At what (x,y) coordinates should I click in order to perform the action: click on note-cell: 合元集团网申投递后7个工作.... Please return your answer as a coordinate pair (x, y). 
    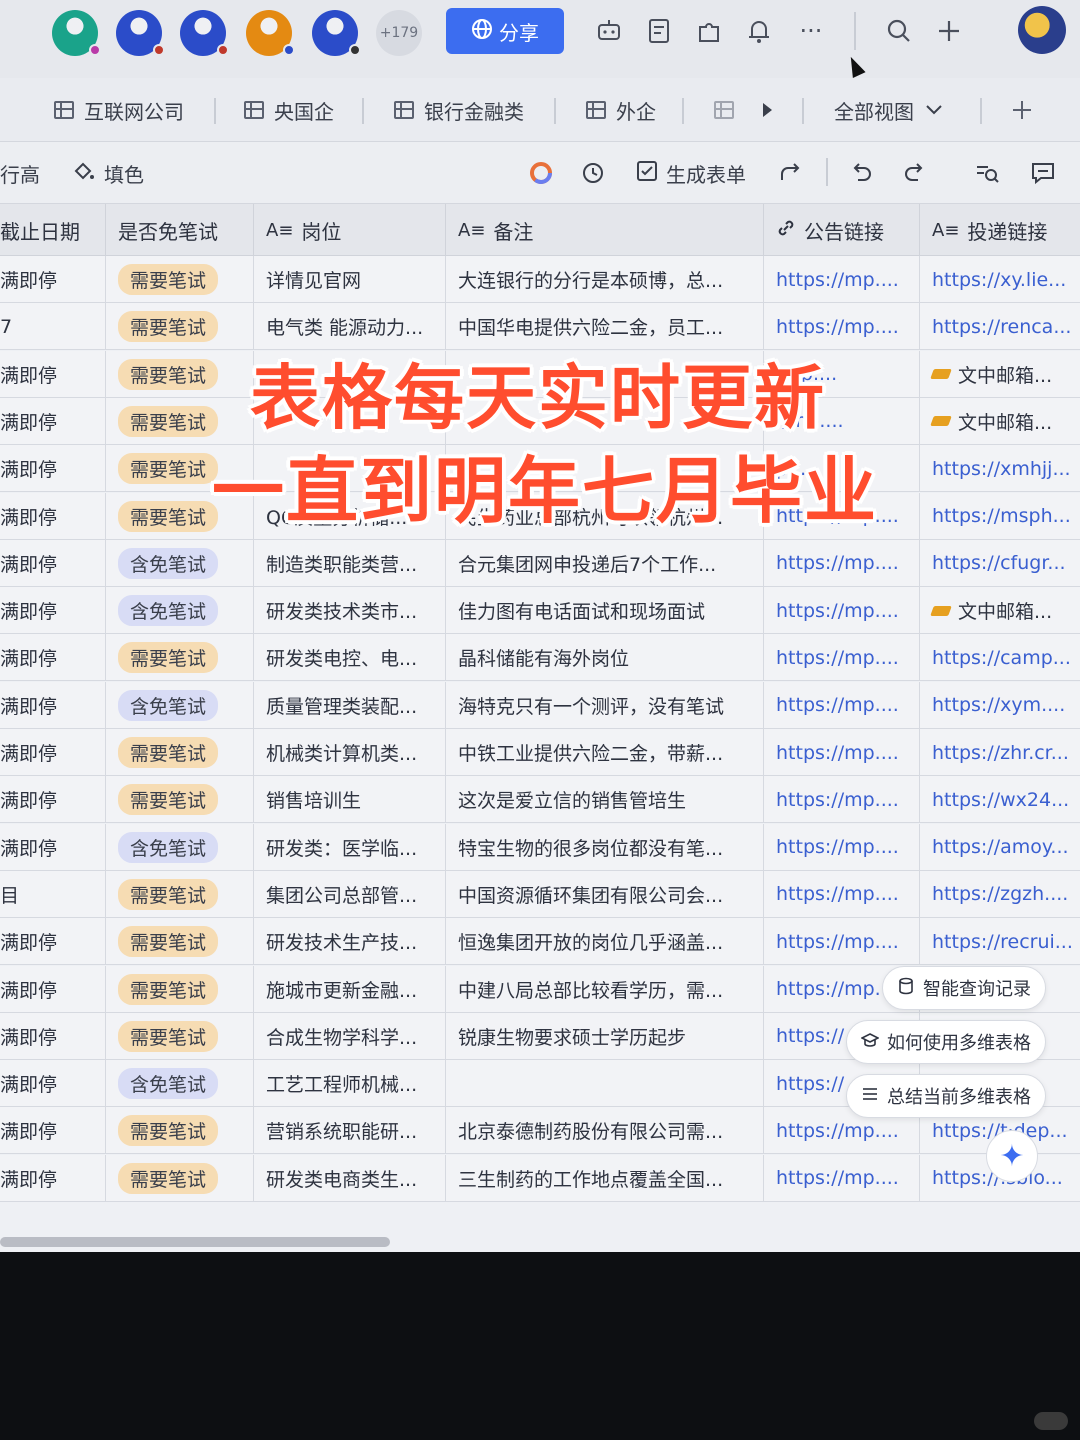
    Looking at the image, I should click on (605, 563).